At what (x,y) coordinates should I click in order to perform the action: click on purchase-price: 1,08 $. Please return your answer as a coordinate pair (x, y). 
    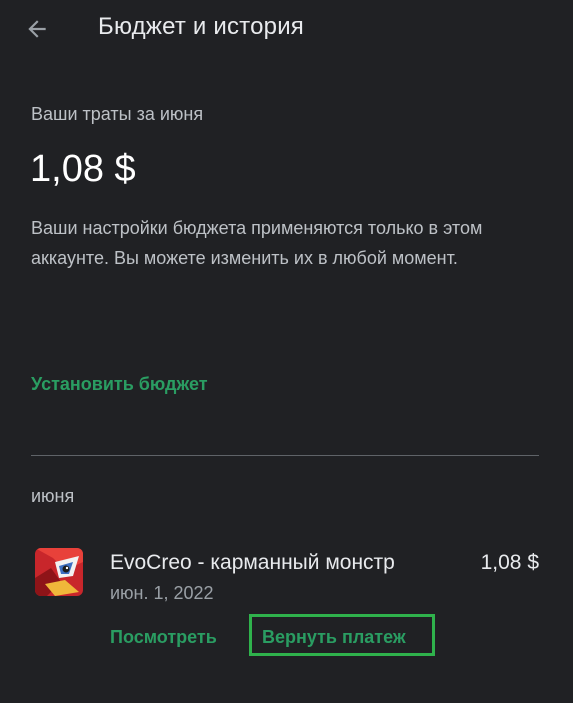
    Looking at the image, I should click on (509, 562).